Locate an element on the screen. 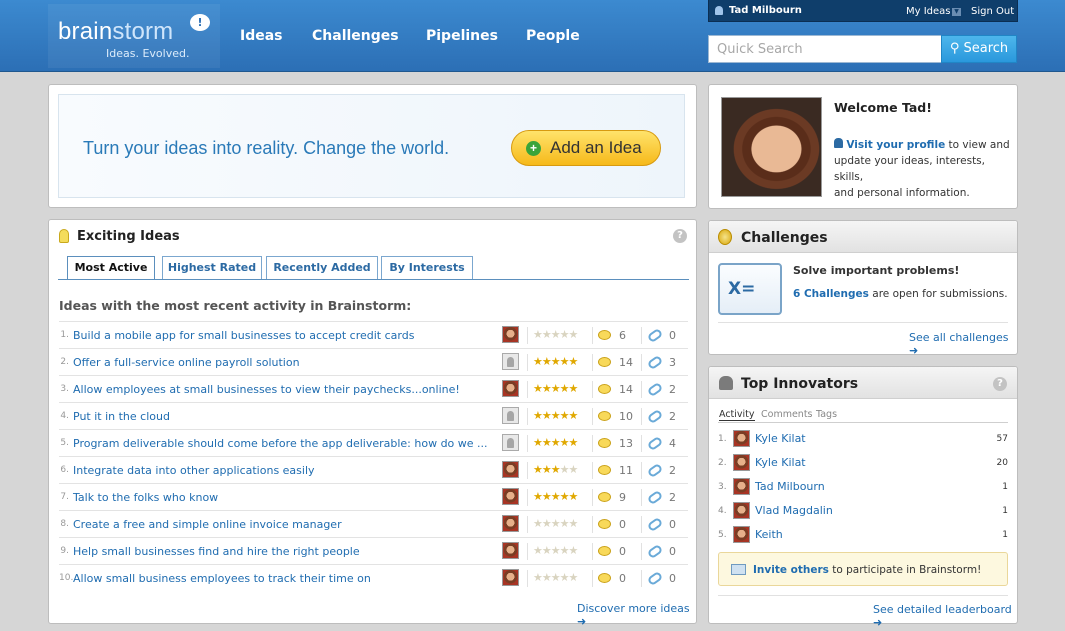 The width and height of the screenshot is (1065, 631). user-name: Tad Milbourn is located at coordinates (765, 10).